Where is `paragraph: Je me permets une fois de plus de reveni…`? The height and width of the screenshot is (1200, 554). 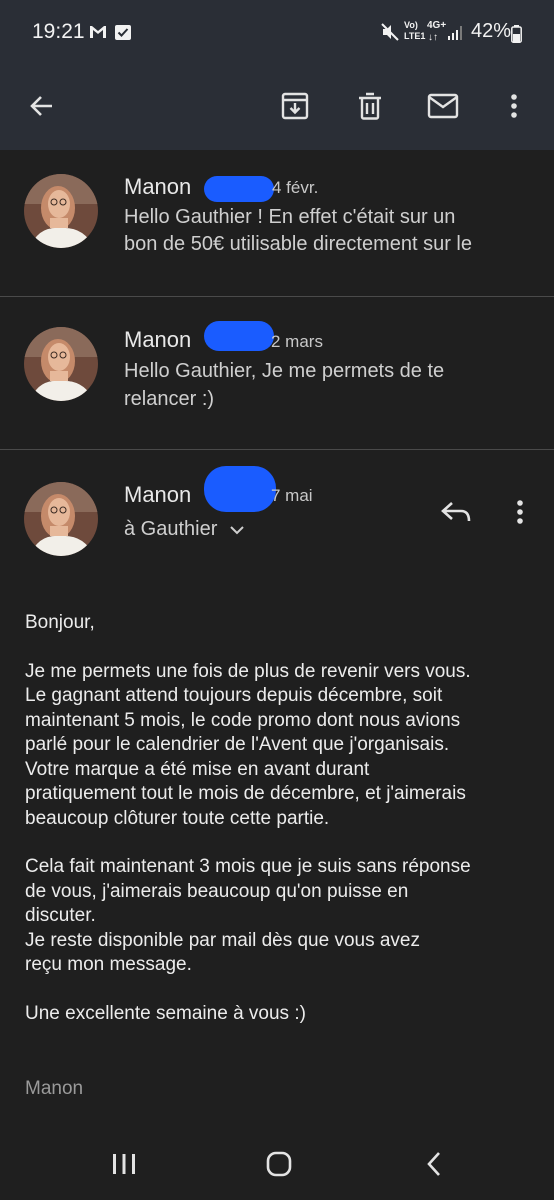
paragraph: Je me permets une fois de plus de reveni… is located at coordinates (285, 746).